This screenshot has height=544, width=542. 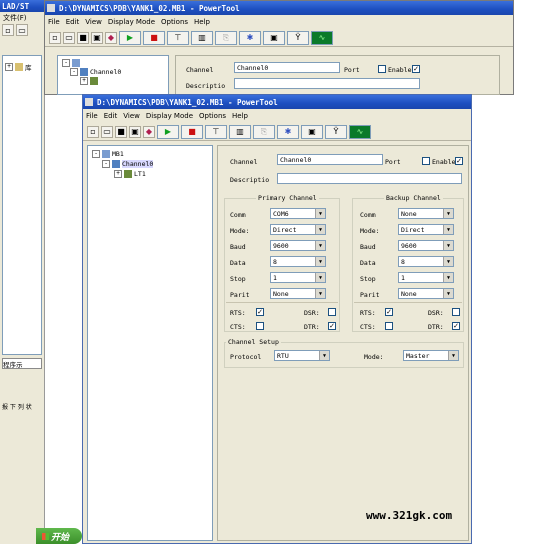 I want to click on back-menu-options: Options, so click(x=174, y=22).